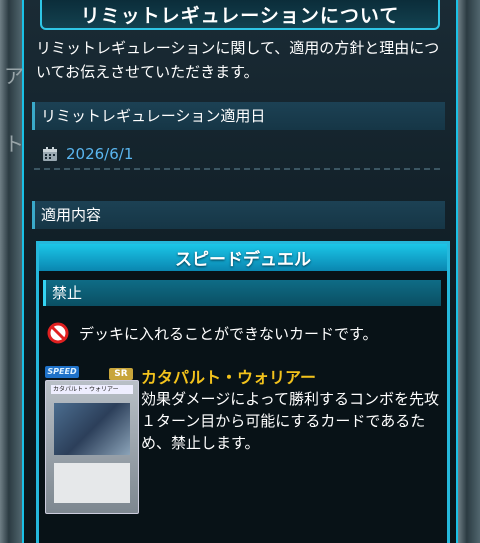 Image resolution: width=480 pixels, height=543 pixels. What do you see at coordinates (243, 257) in the screenshot?
I see `speed-duel-header: スピードデュエル` at bounding box center [243, 257].